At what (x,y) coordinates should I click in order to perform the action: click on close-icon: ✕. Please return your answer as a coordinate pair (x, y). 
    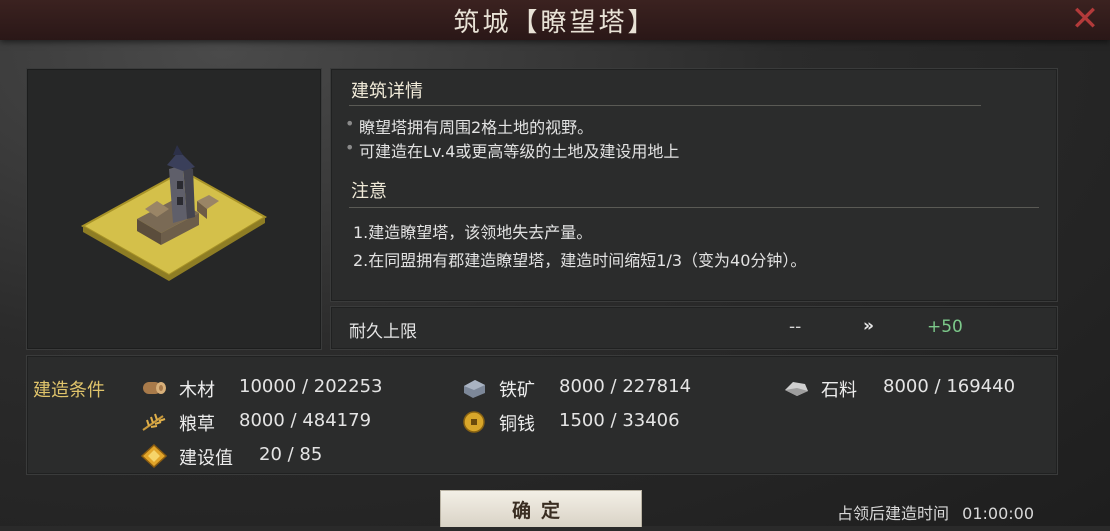
    Looking at the image, I should click on (1085, 19).